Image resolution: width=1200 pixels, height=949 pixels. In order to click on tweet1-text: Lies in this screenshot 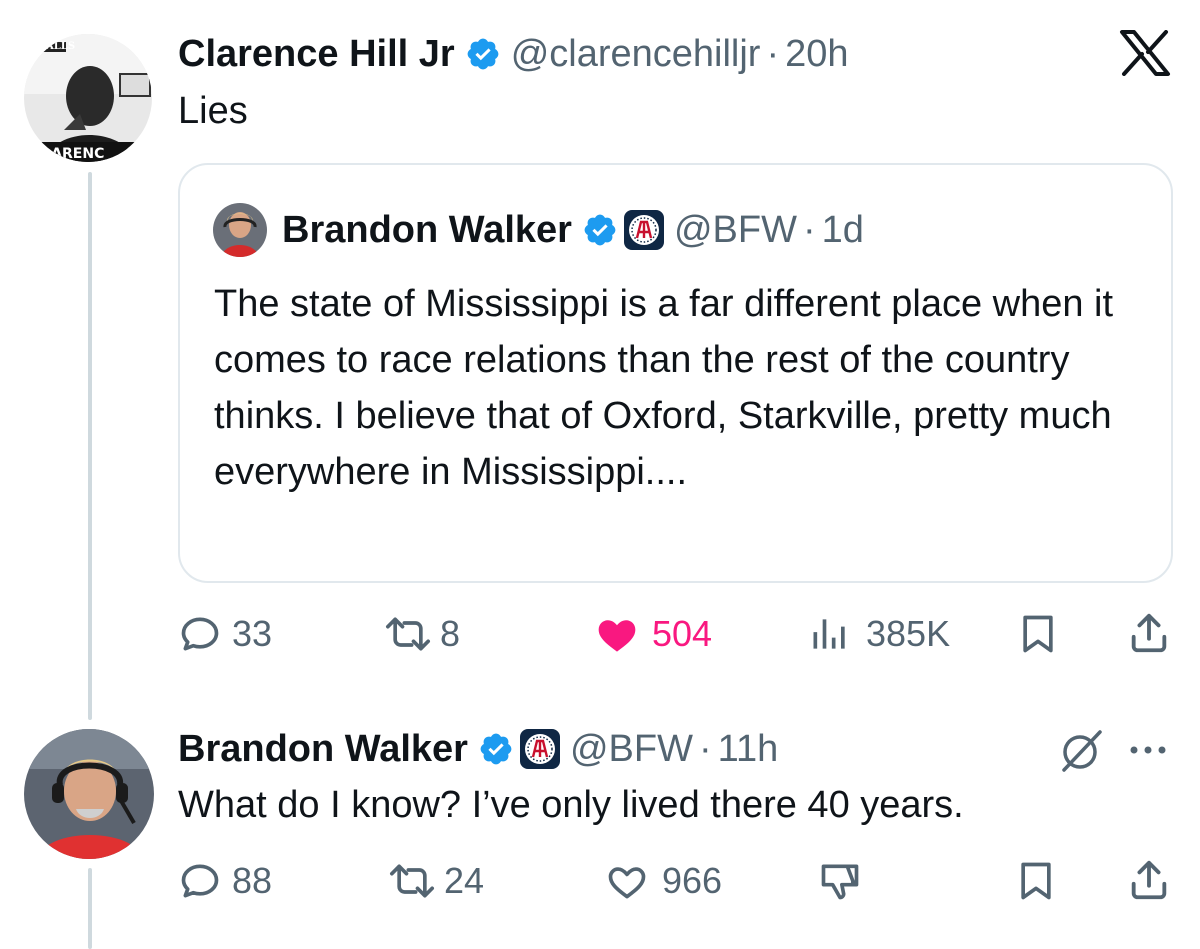, I will do `click(213, 111)`.